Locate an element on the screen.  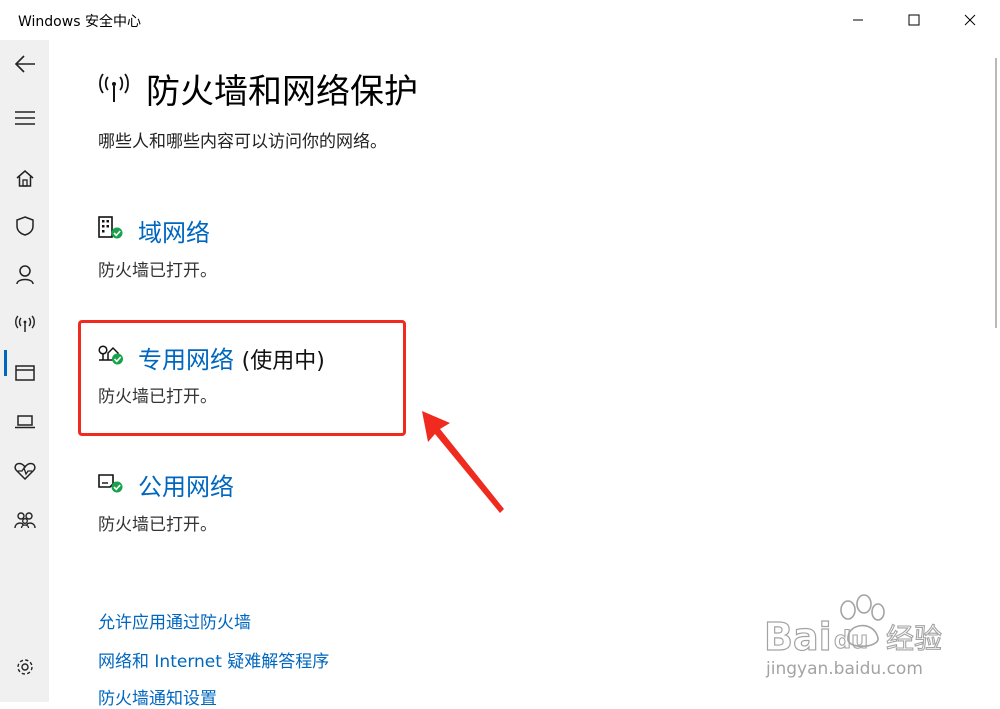
page-title: 防火墙和网络保护 is located at coordinates (282, 92).